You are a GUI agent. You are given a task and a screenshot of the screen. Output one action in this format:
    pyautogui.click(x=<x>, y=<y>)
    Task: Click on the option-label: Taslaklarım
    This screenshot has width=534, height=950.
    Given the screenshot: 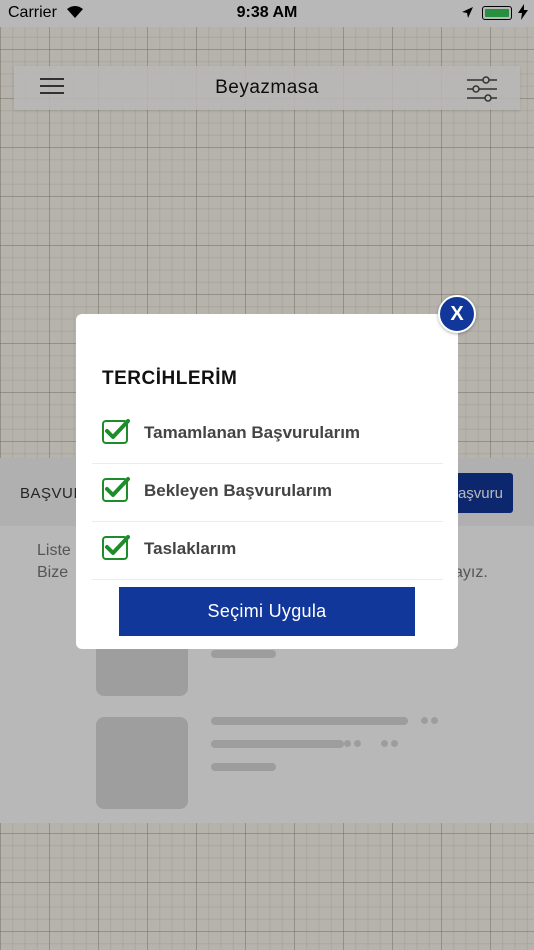 What is the action you would take?
    pyautogui.click(x=190, y=548)
    